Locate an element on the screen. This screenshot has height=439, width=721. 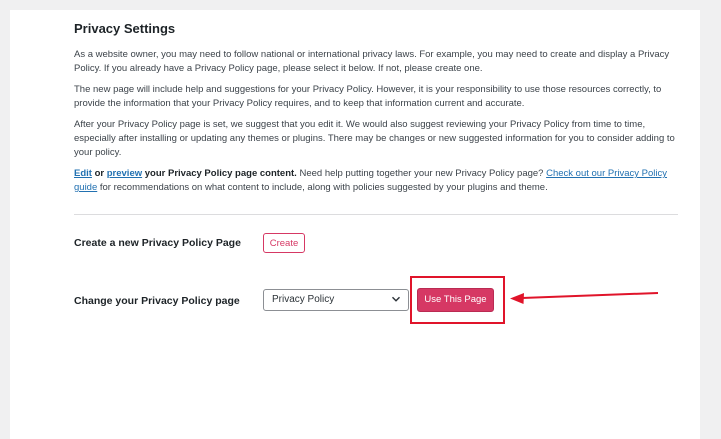
create-page-label: Create a new Privacy Policy Page is located at coordinates (157, 243).